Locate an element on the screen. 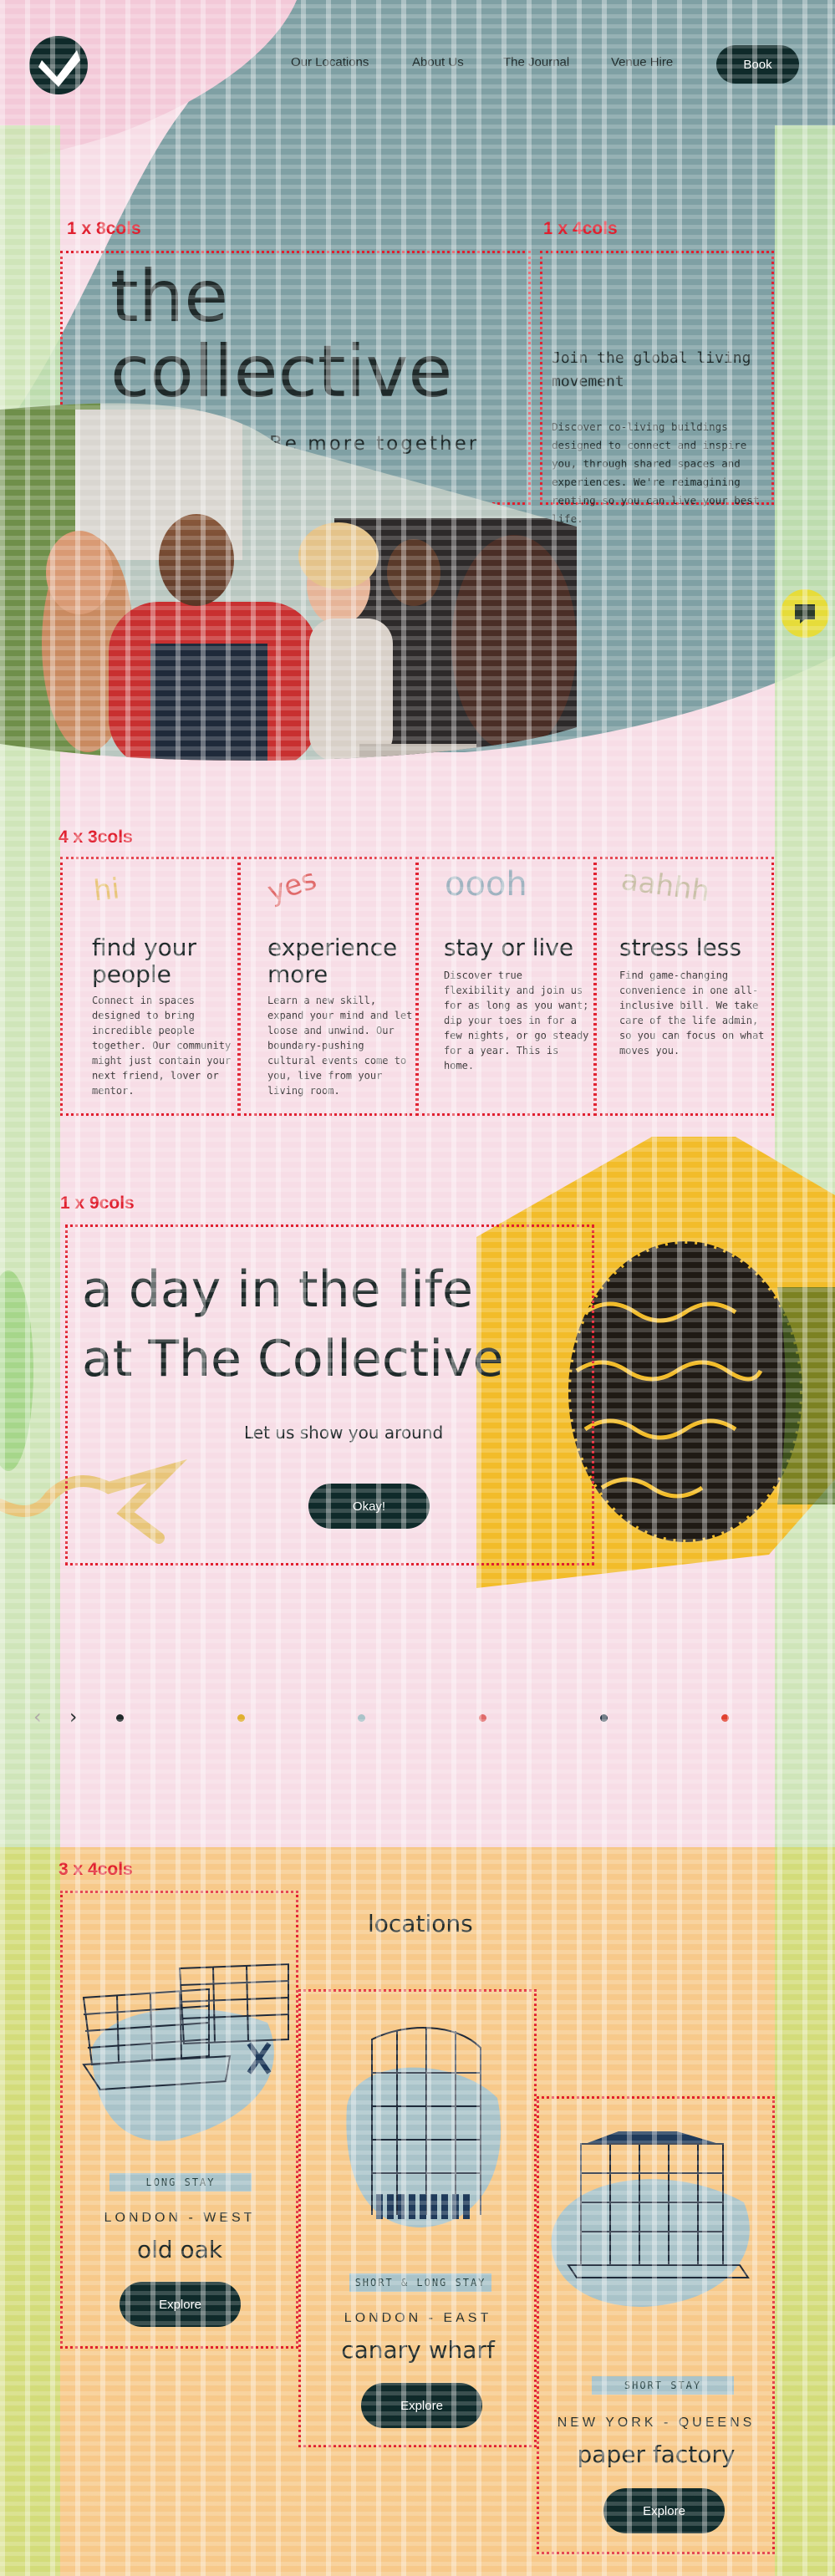  hero-title-line1: the is located at coordinates (170, 297).